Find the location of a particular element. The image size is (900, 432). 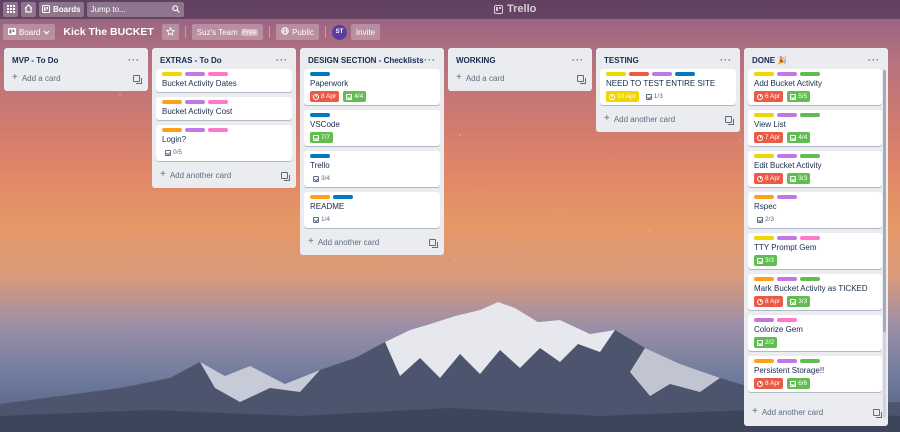

star-button is located at coordinates (170, 32).